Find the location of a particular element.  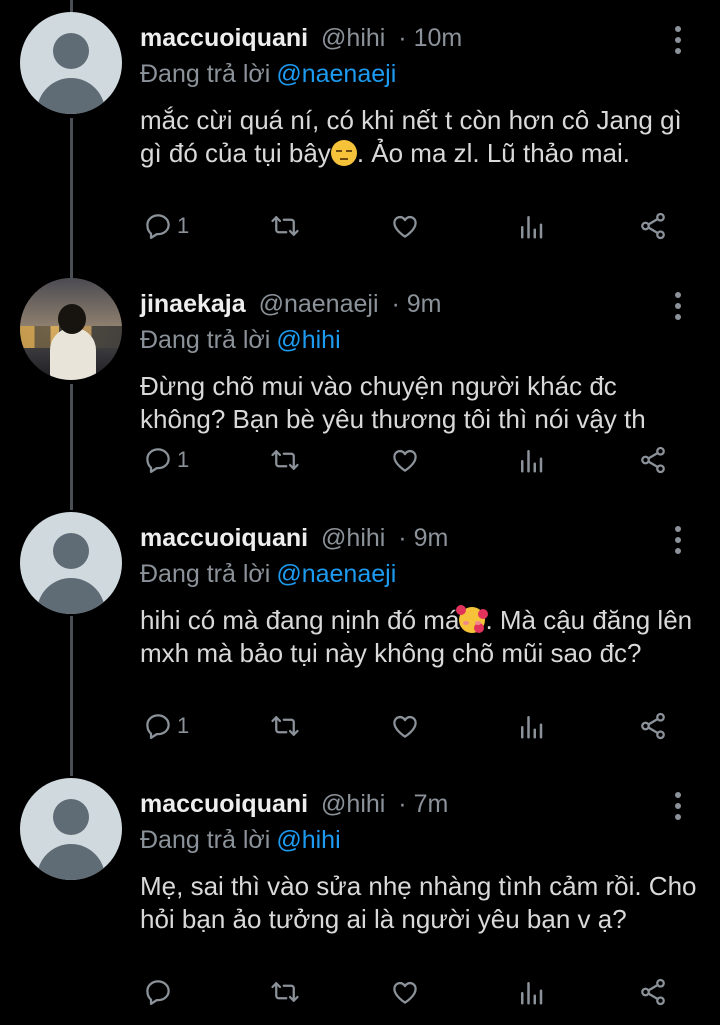

user-handle: @naenaeji is located at coordinates (319, 304).